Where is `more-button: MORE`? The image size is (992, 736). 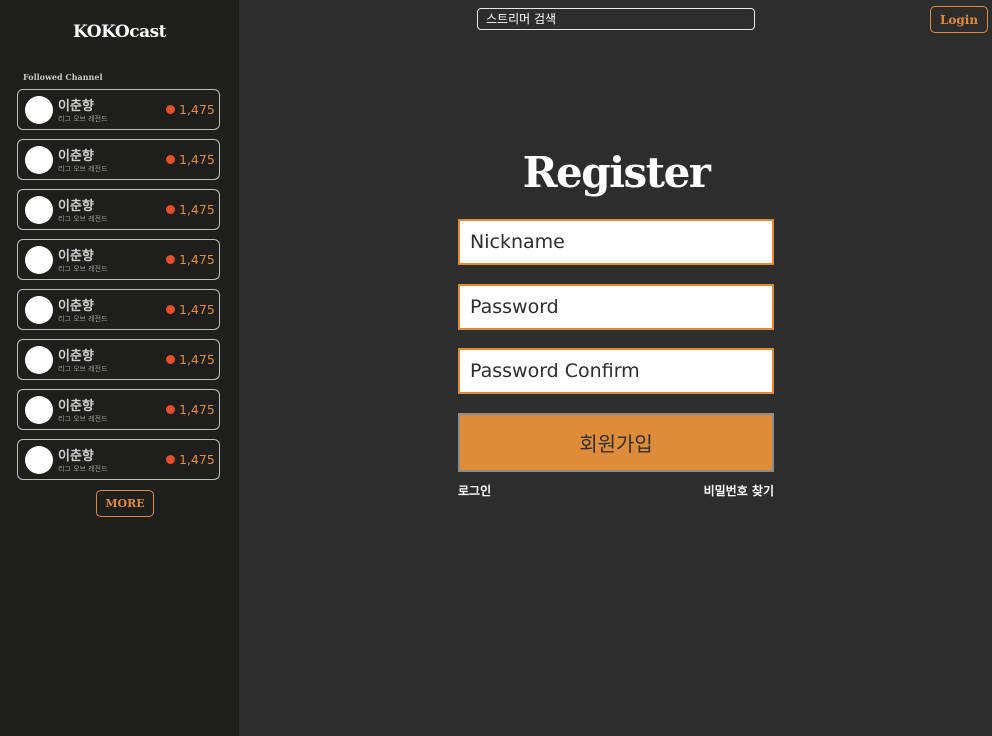 more-button: MORE is located at coordinates (125, 503).